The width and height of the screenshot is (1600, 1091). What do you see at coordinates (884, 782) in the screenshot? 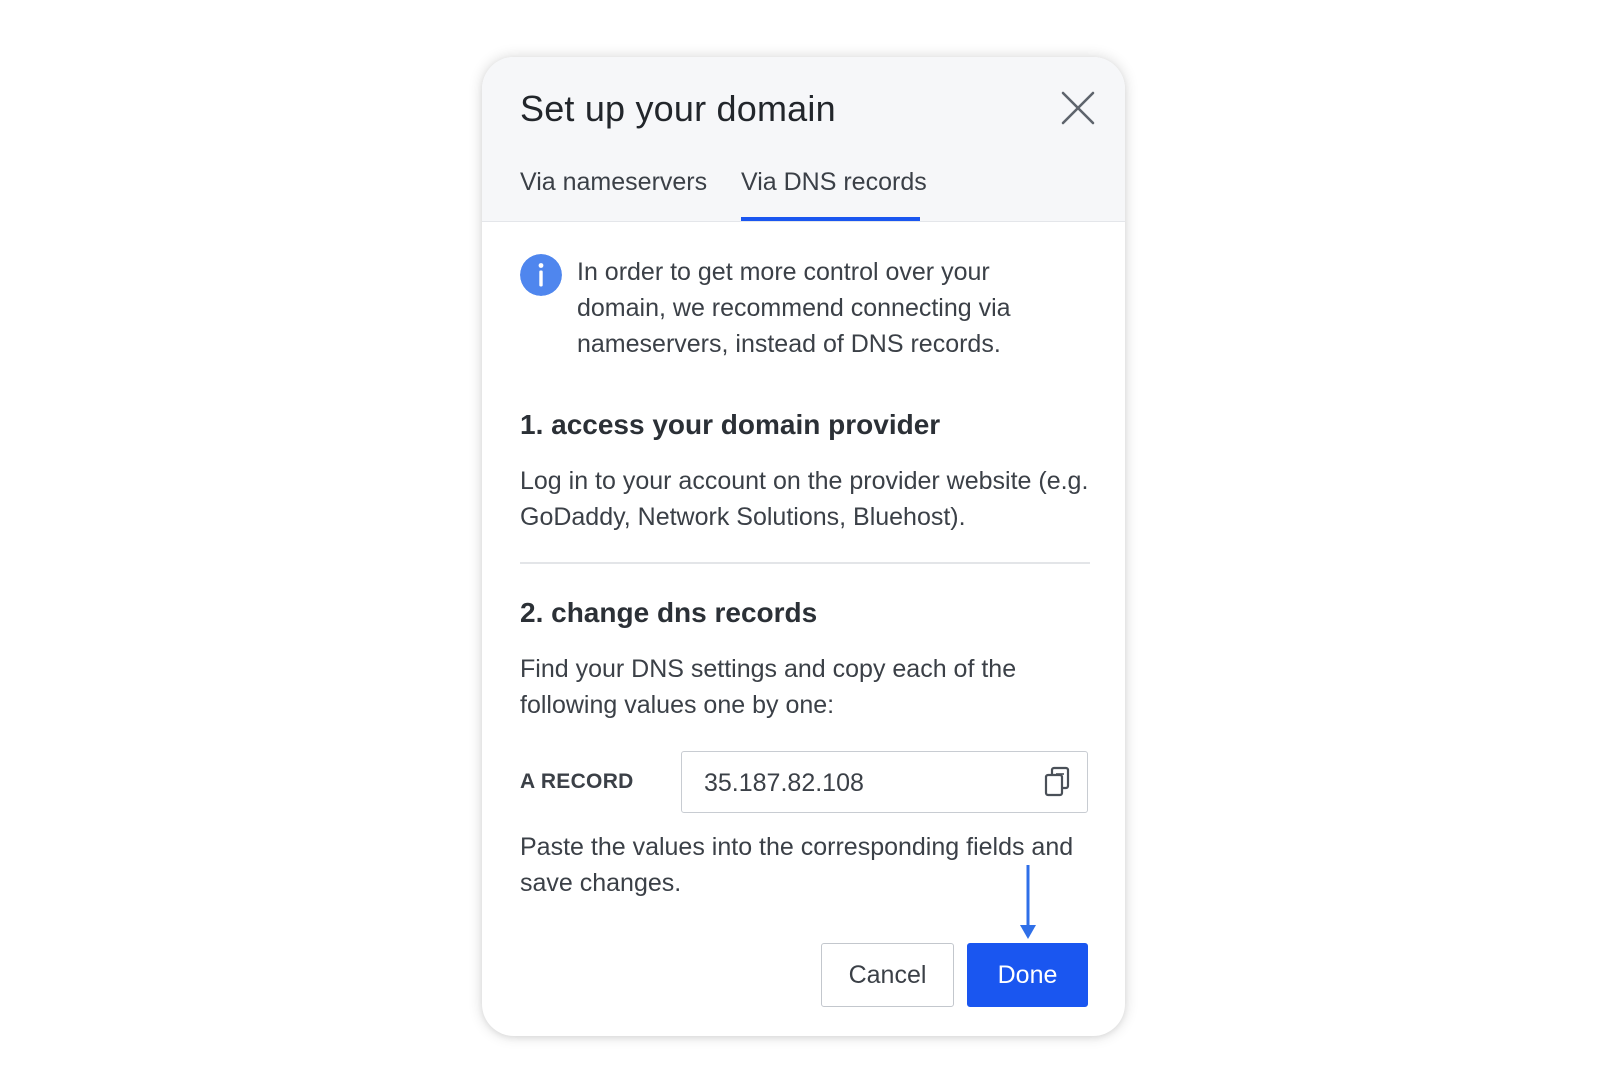
I see `a-record-field: 35.187.82.108` at bounding box center [884, 782].